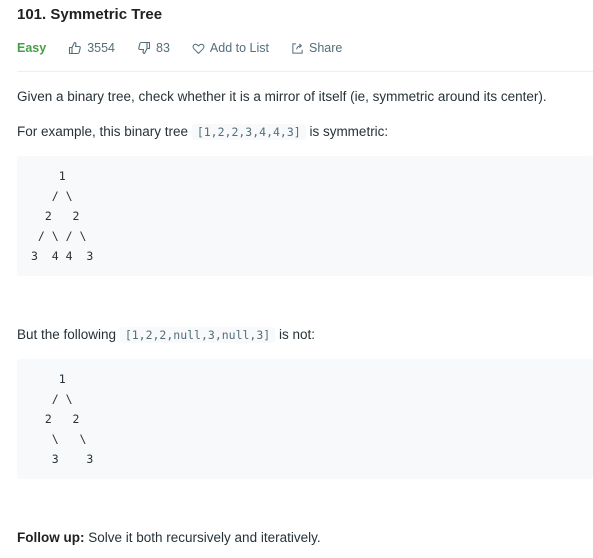 This screenshot has width=593, height=558. What do you see at coordinates (163, 48) in the screenshot?
I see `dislike-count: 83` at bounding box center [163, 48].